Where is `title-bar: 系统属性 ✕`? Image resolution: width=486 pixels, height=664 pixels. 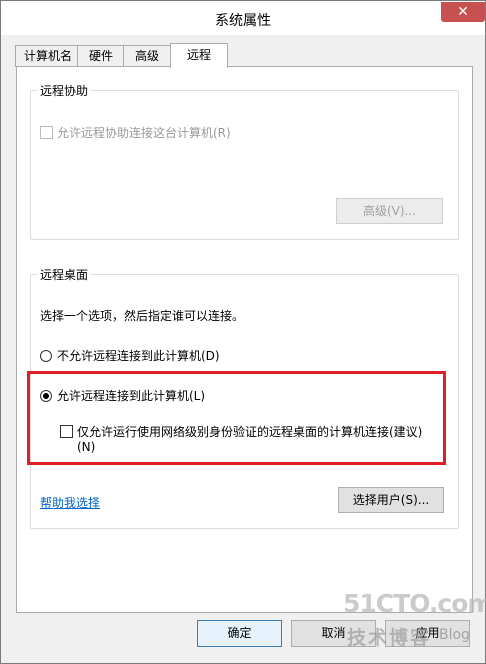
title-bar: 系统属性 ✕ is located at coordinates (243, 18).